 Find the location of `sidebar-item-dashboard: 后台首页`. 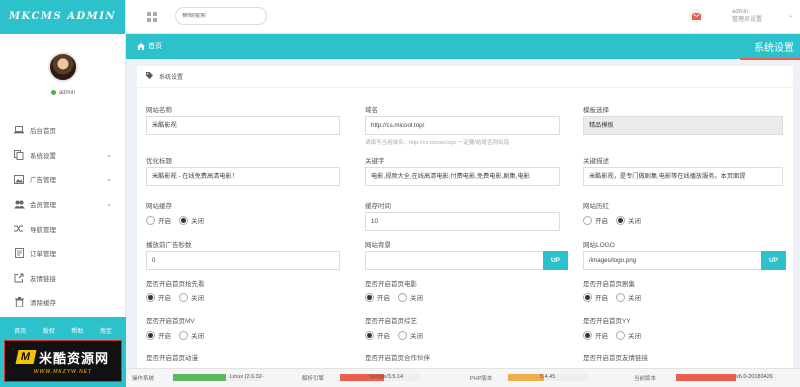

sidebar-item-dashboard: 后台首页 is located at coordinates (63, 130).